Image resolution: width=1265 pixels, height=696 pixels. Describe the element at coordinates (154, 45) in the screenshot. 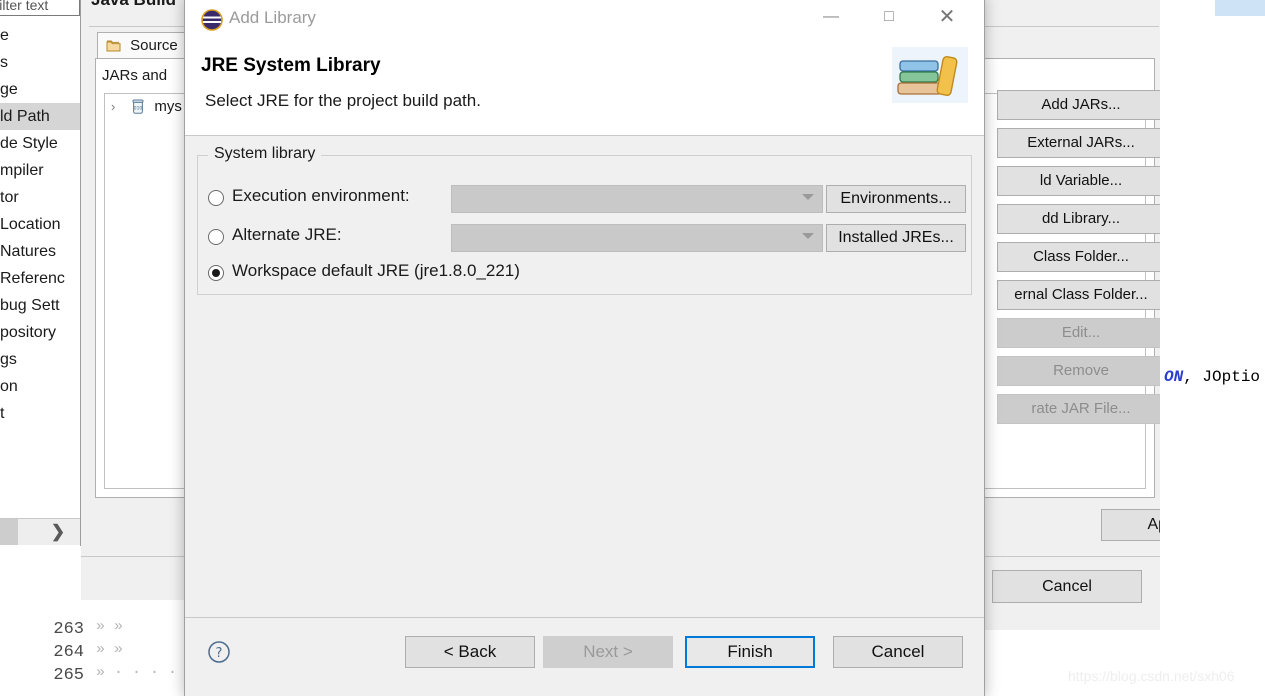

I see `tab-source-label: Source` at that location.